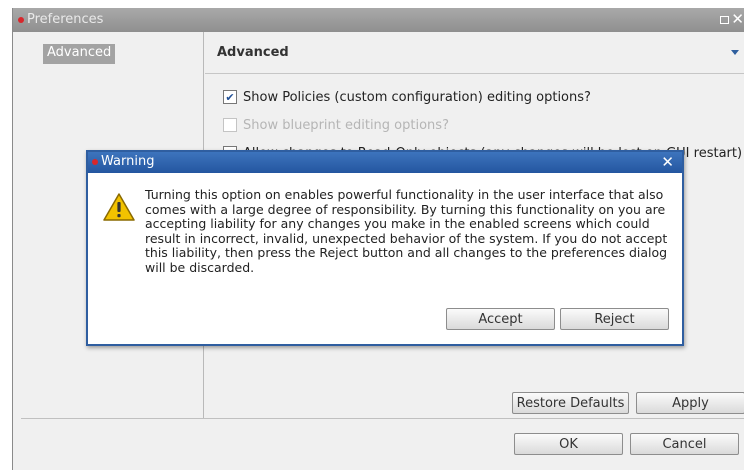 The height and width of the screenshot is (470, 744). Describe the element at coordinates (230, 125) in the screenshot. I see `show-blueprint-checkbox` at that location.